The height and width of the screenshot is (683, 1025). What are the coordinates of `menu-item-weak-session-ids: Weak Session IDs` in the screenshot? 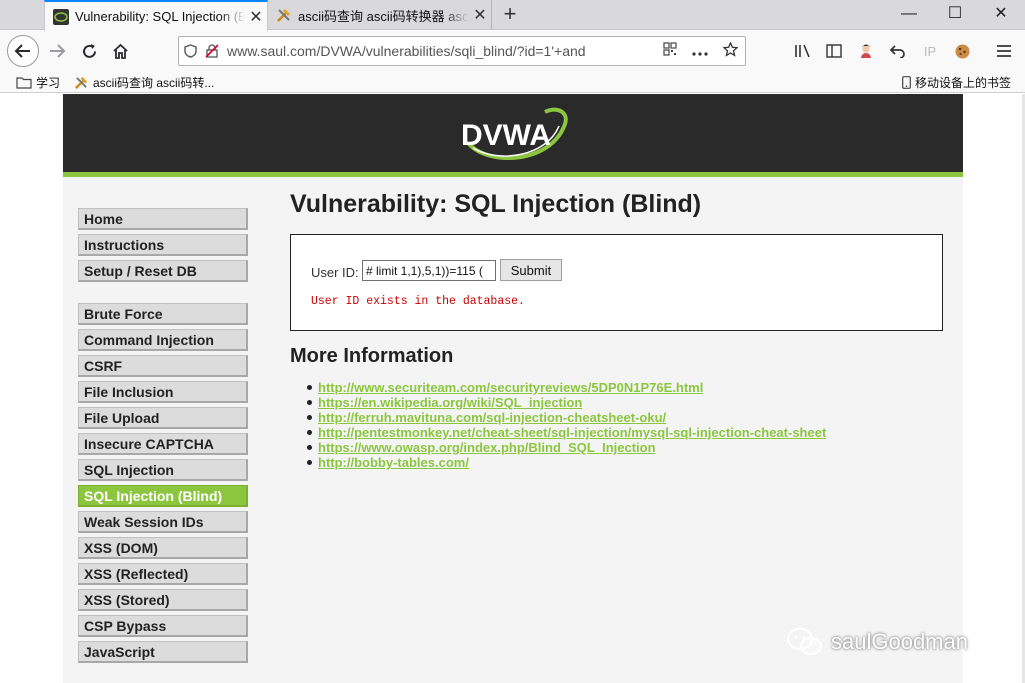 It's located at (163, 522).